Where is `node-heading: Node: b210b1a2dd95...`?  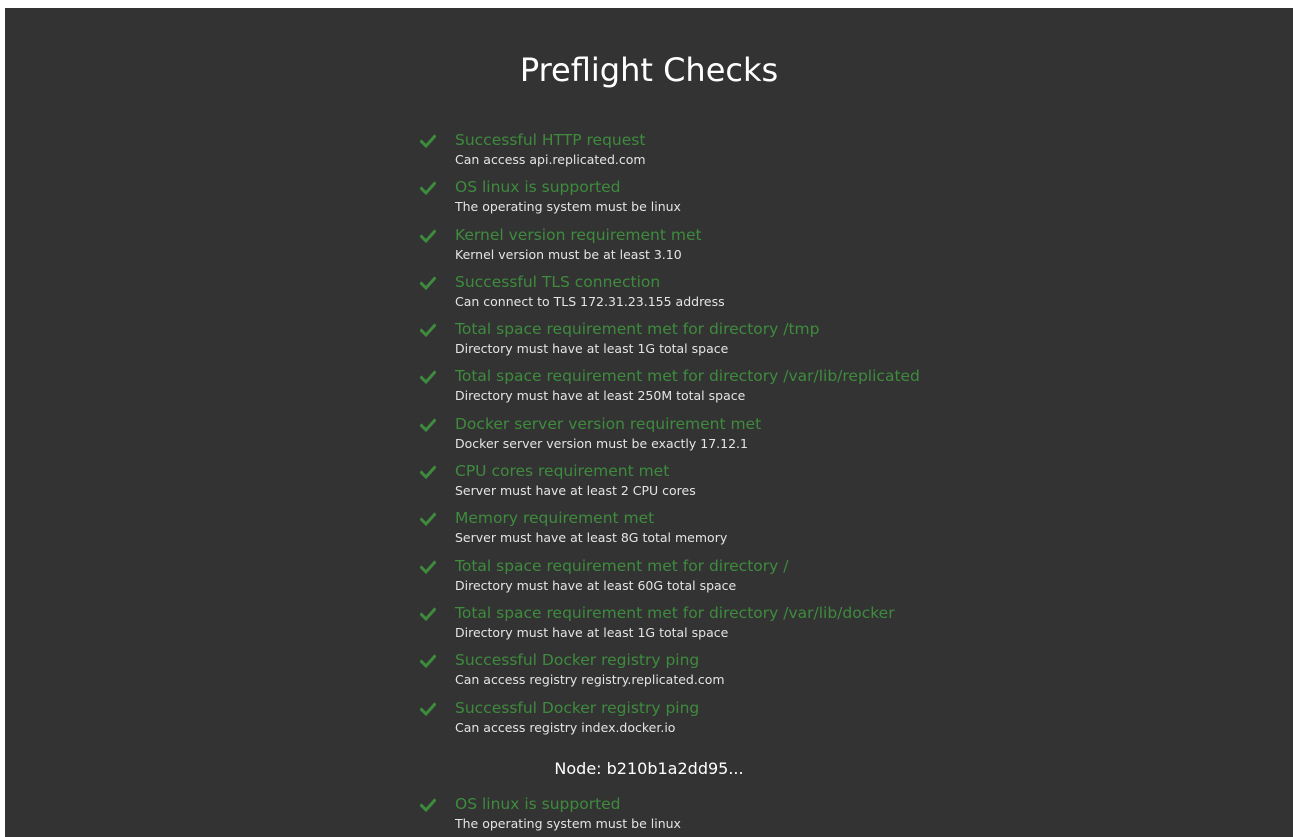
node-heading: Node: b210b1a2dd95... is located at coordinates (649, 768).